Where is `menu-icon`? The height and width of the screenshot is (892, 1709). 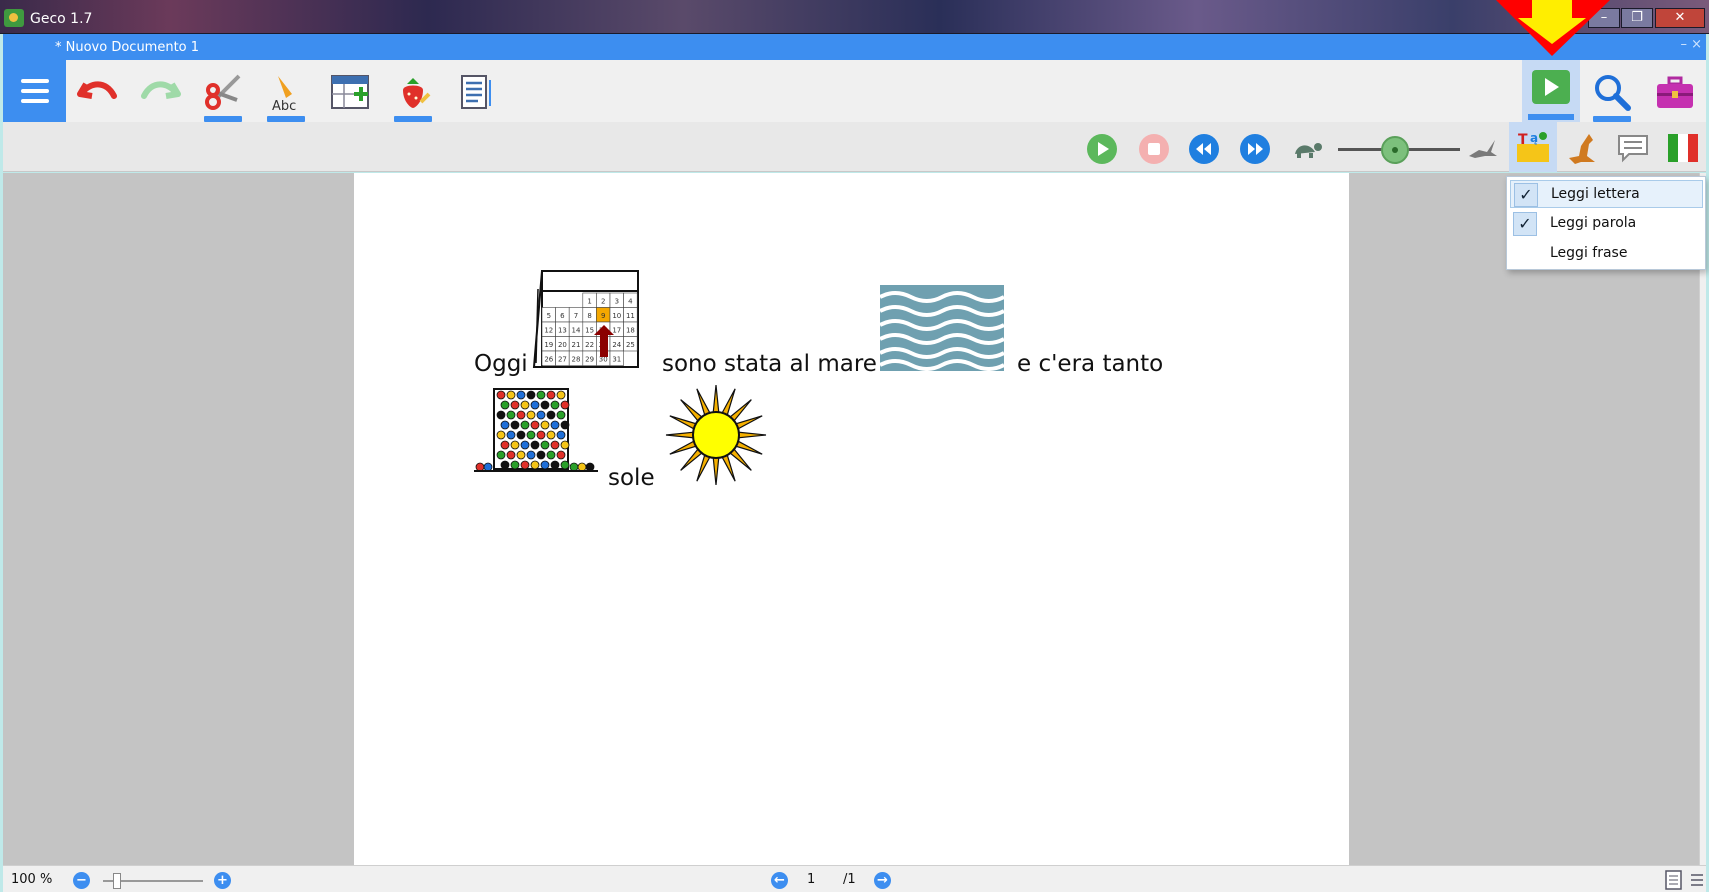 menu-icon is located at coordinates (35, 81).